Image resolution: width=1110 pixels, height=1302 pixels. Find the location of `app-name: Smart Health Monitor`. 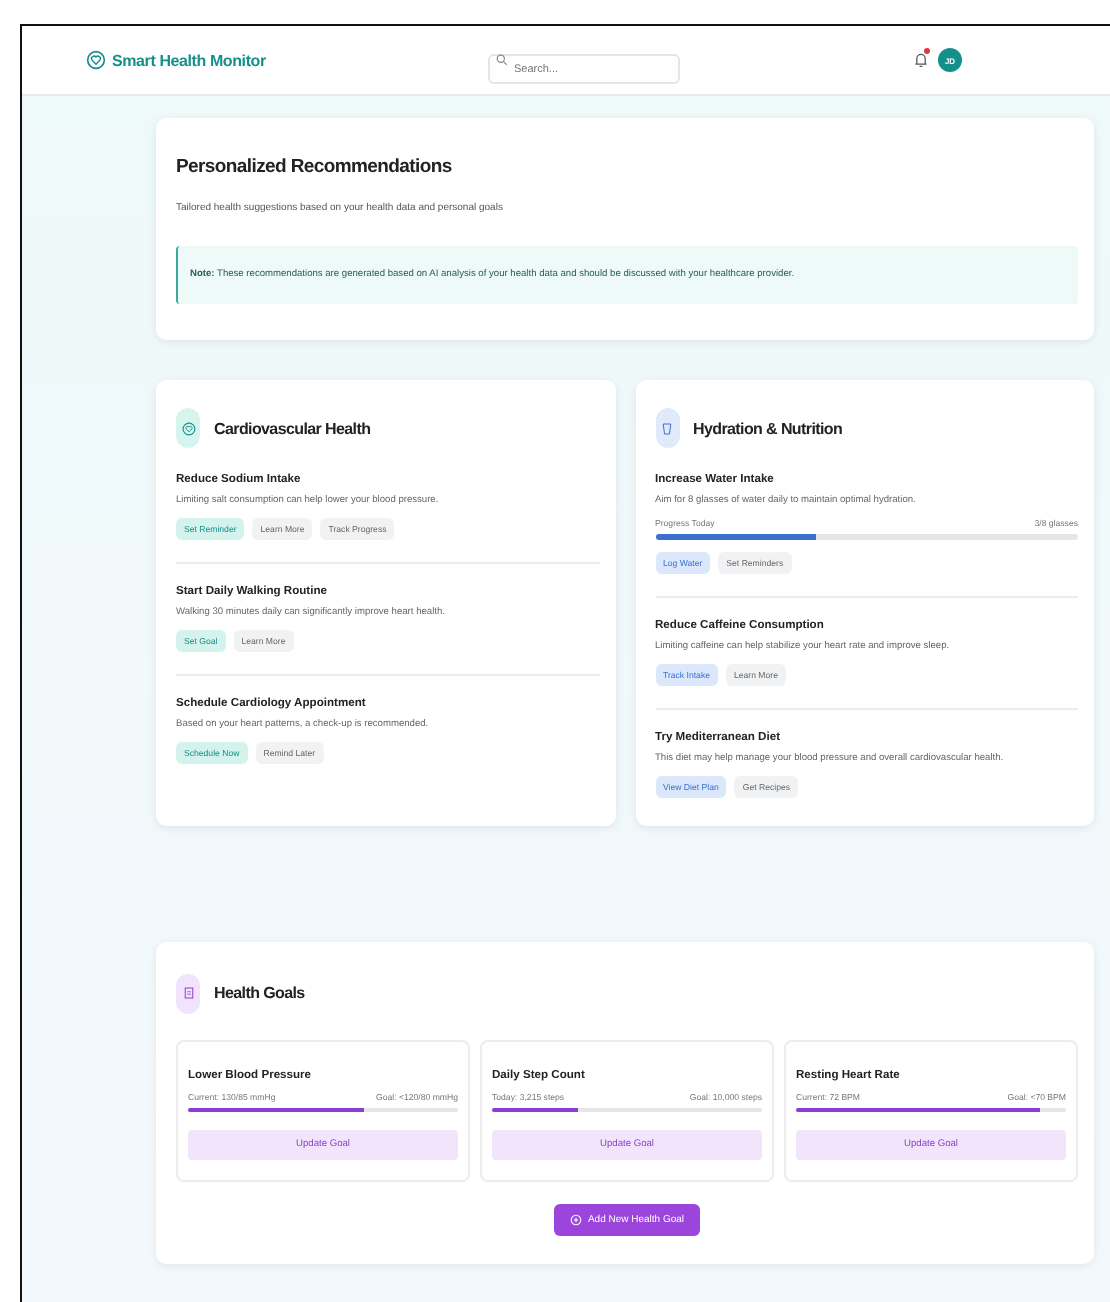

app-name: Smart Health Monitor is located at coordinates (189, 60).